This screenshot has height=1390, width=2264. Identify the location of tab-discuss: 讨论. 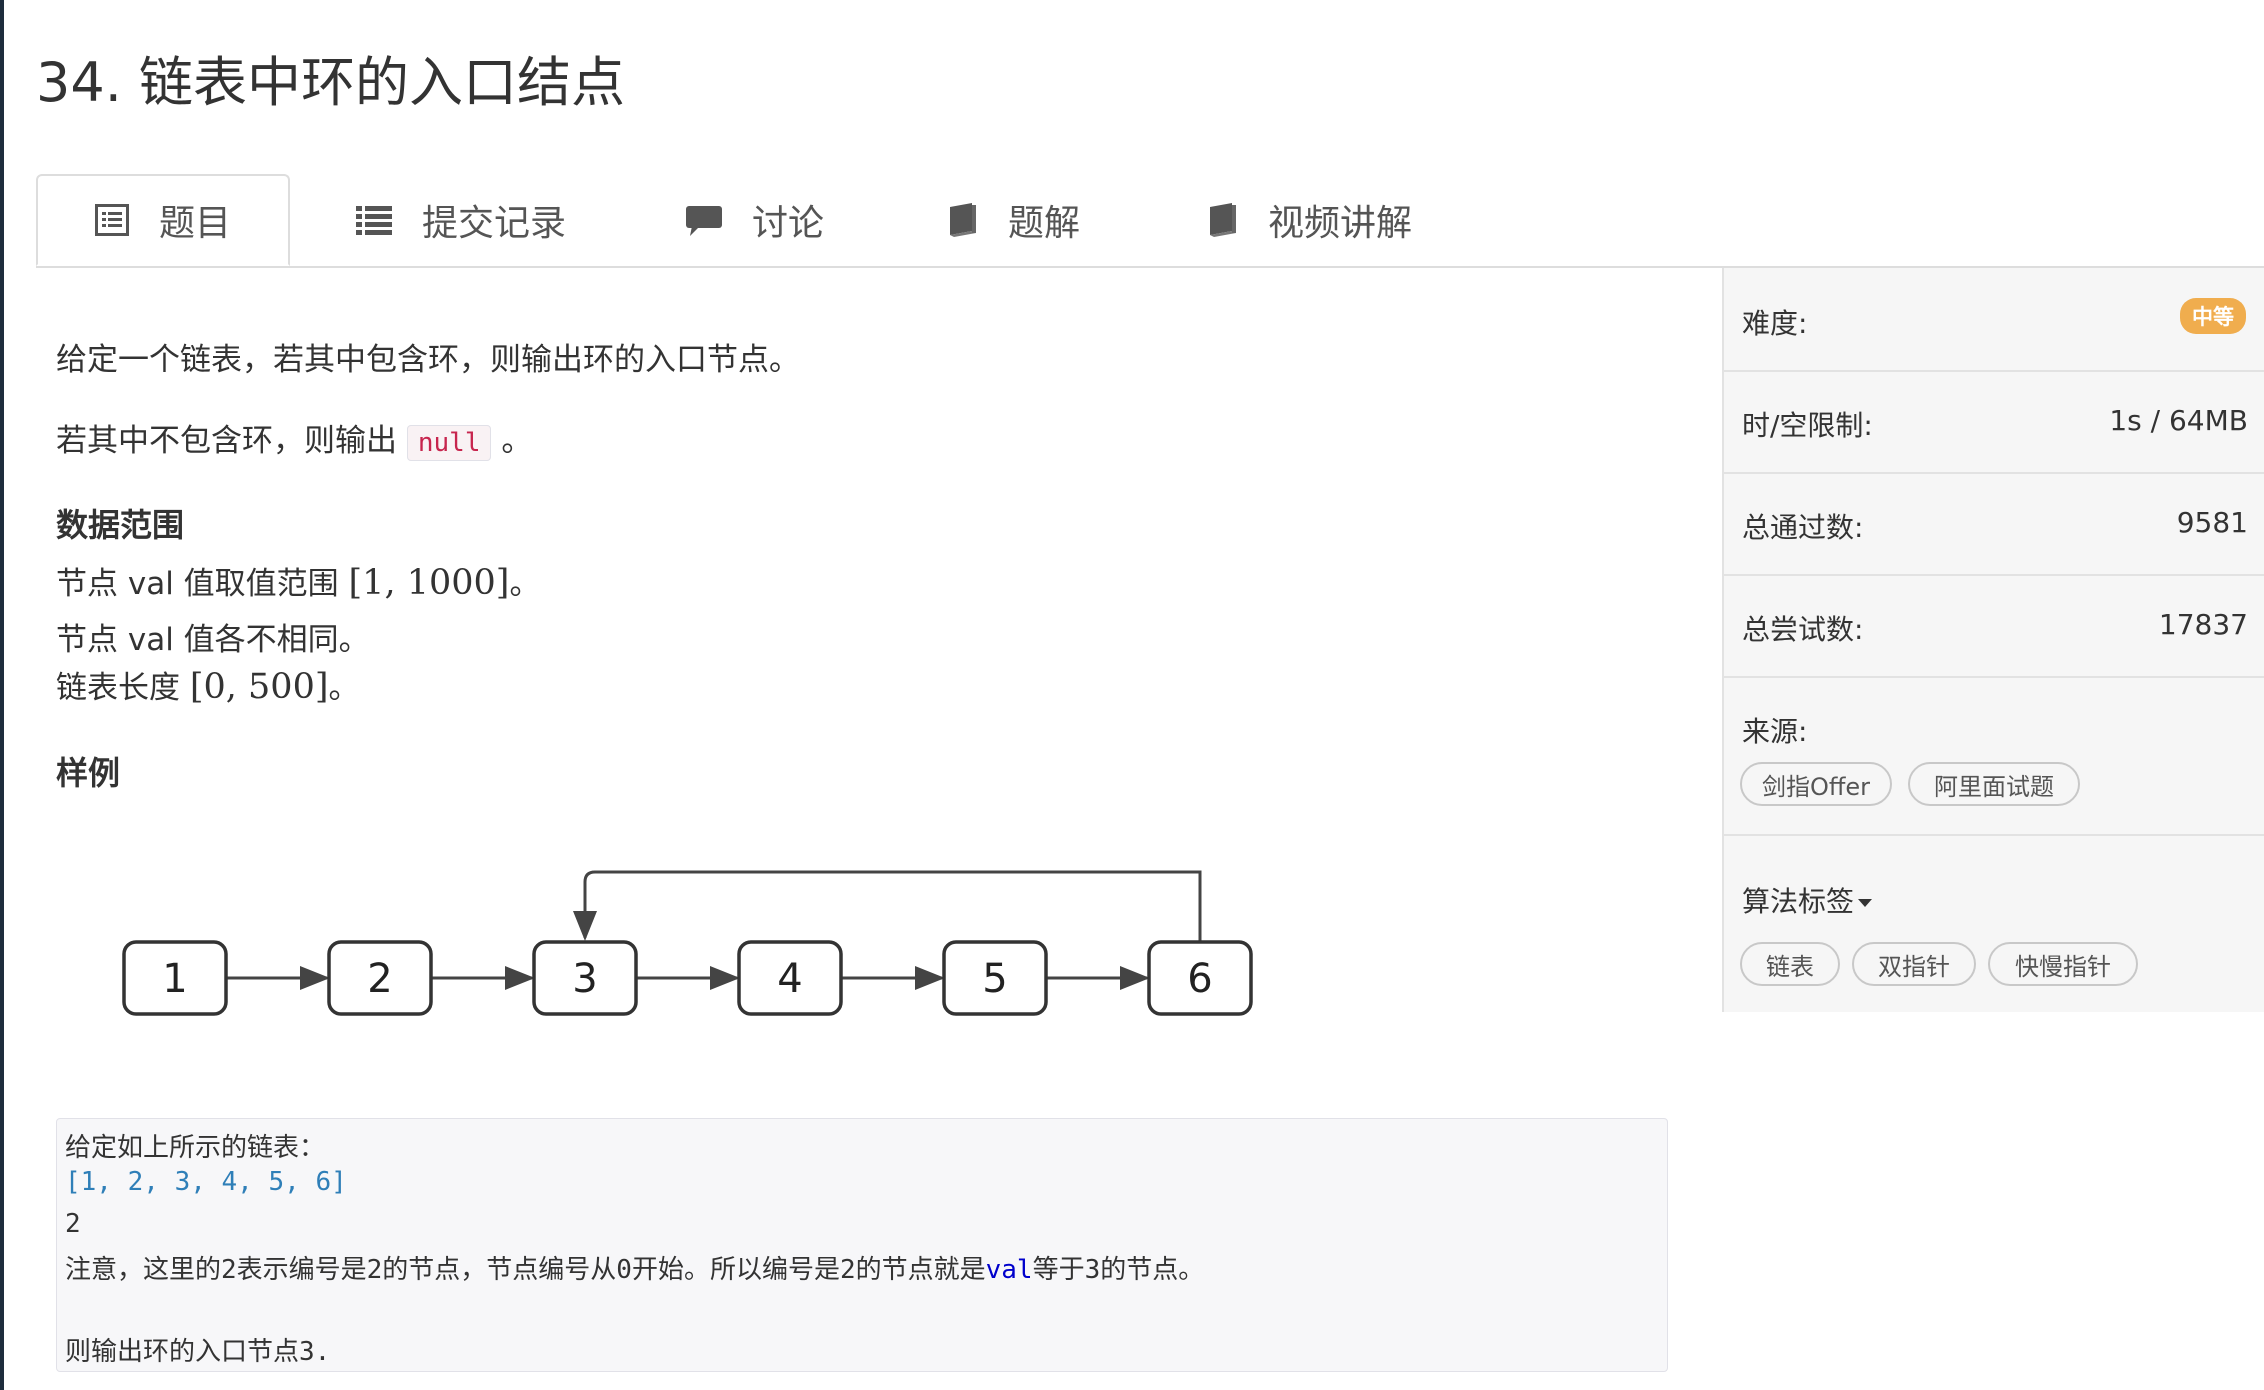
(755, 220).